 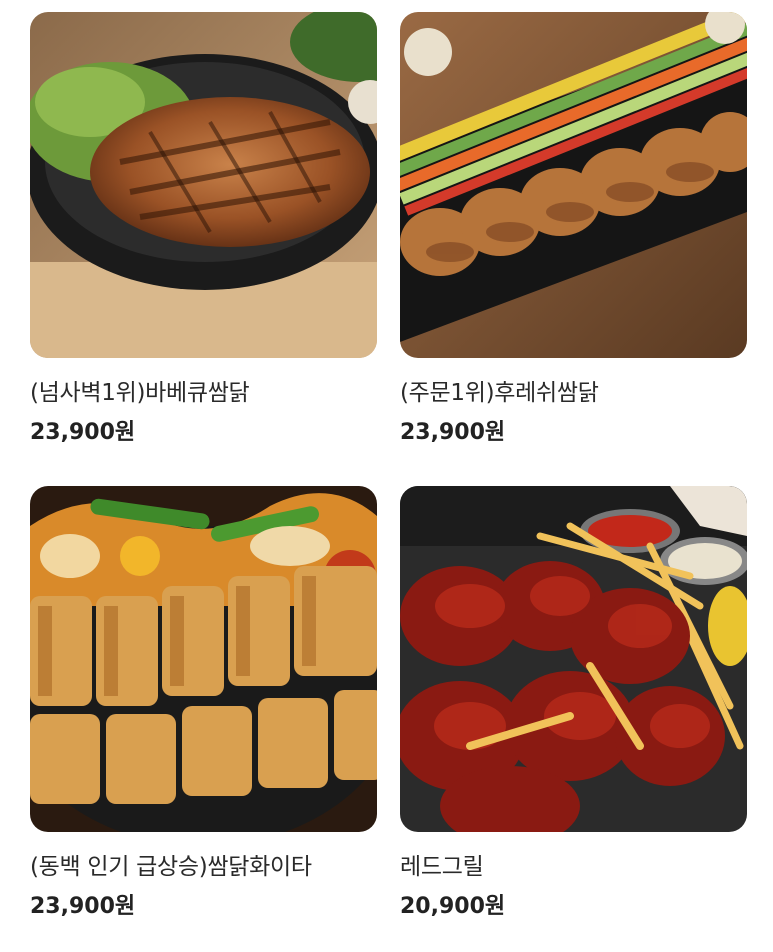 I want to click on product-name: (주문1위)후레쉬쌈닭, so click(x=573, y=393).